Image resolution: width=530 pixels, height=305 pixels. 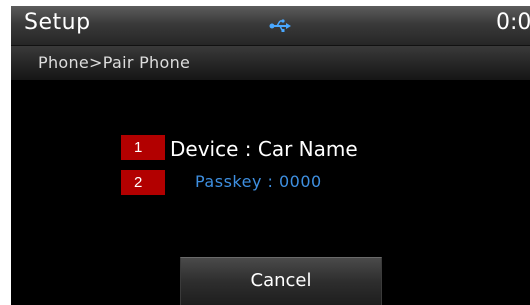 What do you see at coordinates (281, 281) in the screenshot?
I see `cancel-button: Cancel` at bounding box center [281, 281].